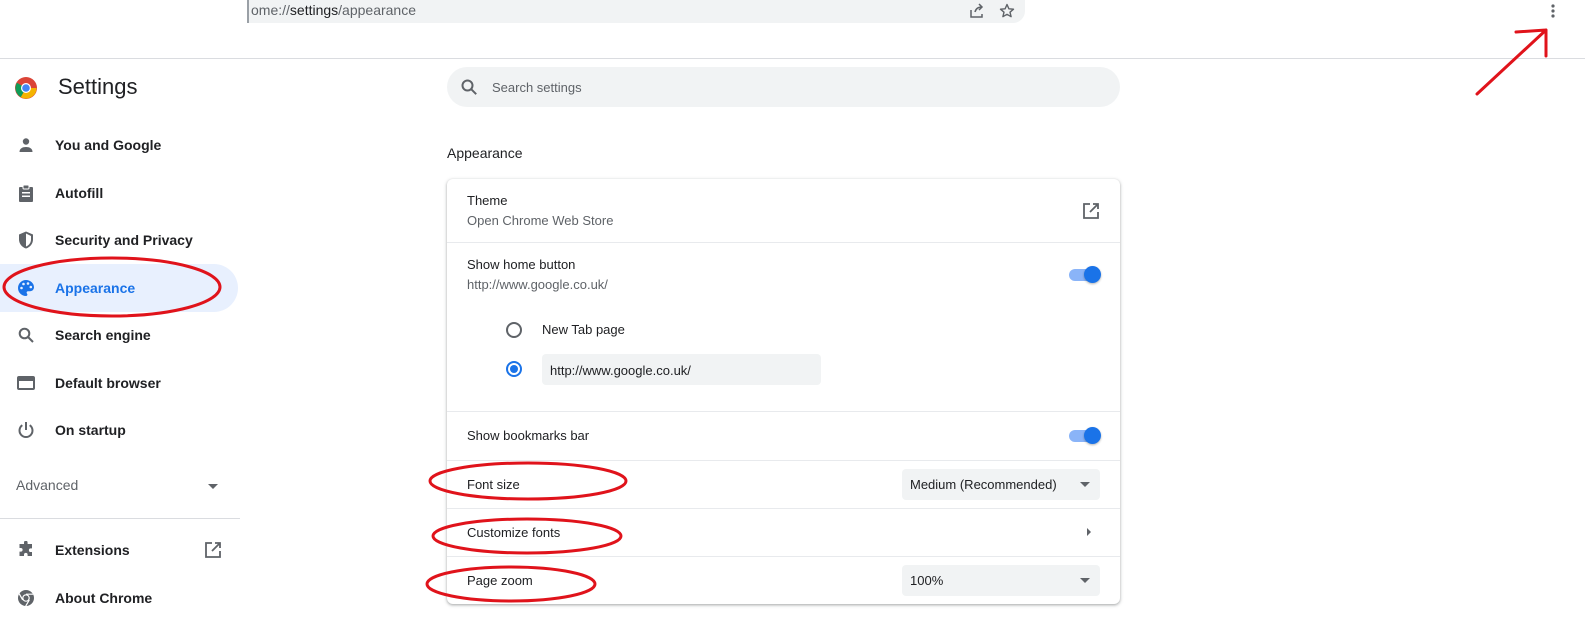 This screenshot has width=1585, height=630. What do you see at coordinates (124, 240) in the screenshot?
I see `sidebar-item-label: Security and Privacy` at bounding box center [124, 240].